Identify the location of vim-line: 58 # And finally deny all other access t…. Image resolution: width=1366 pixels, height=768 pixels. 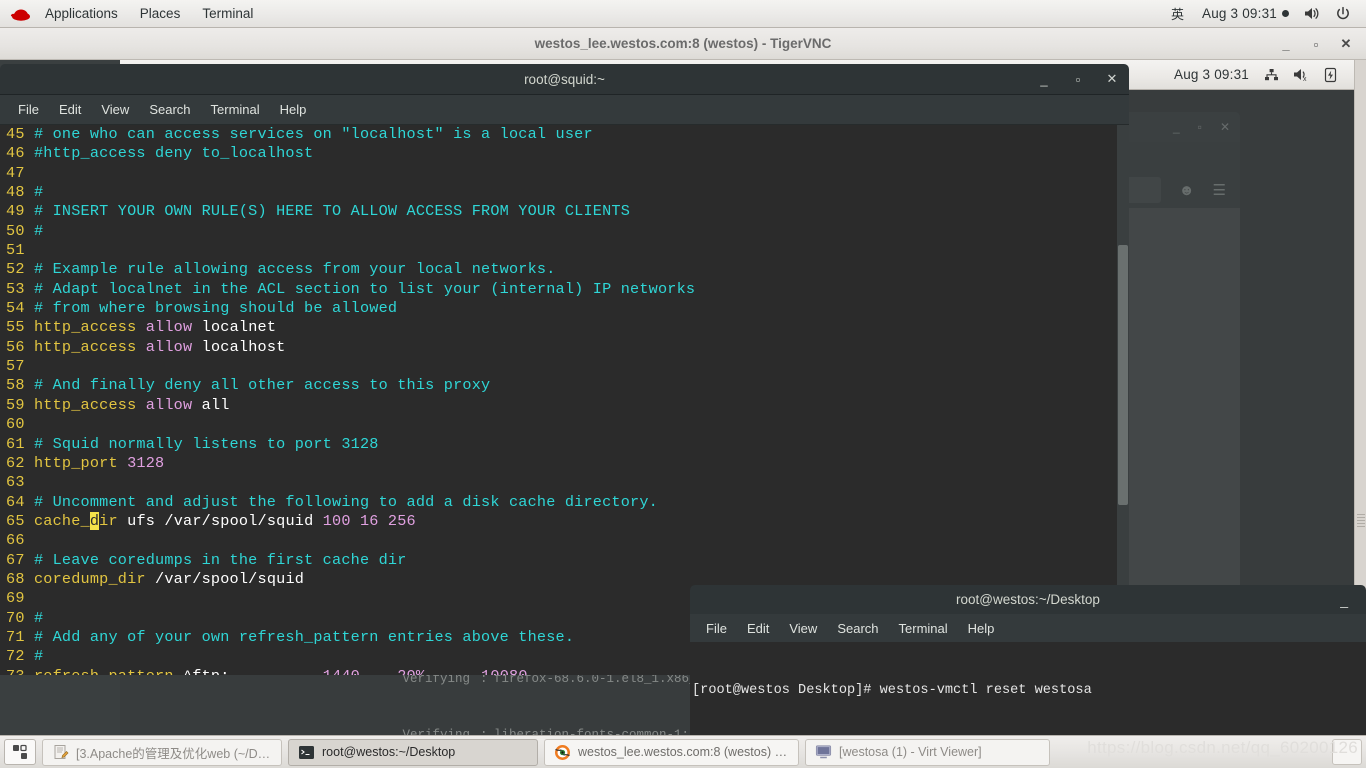
(564, 385).